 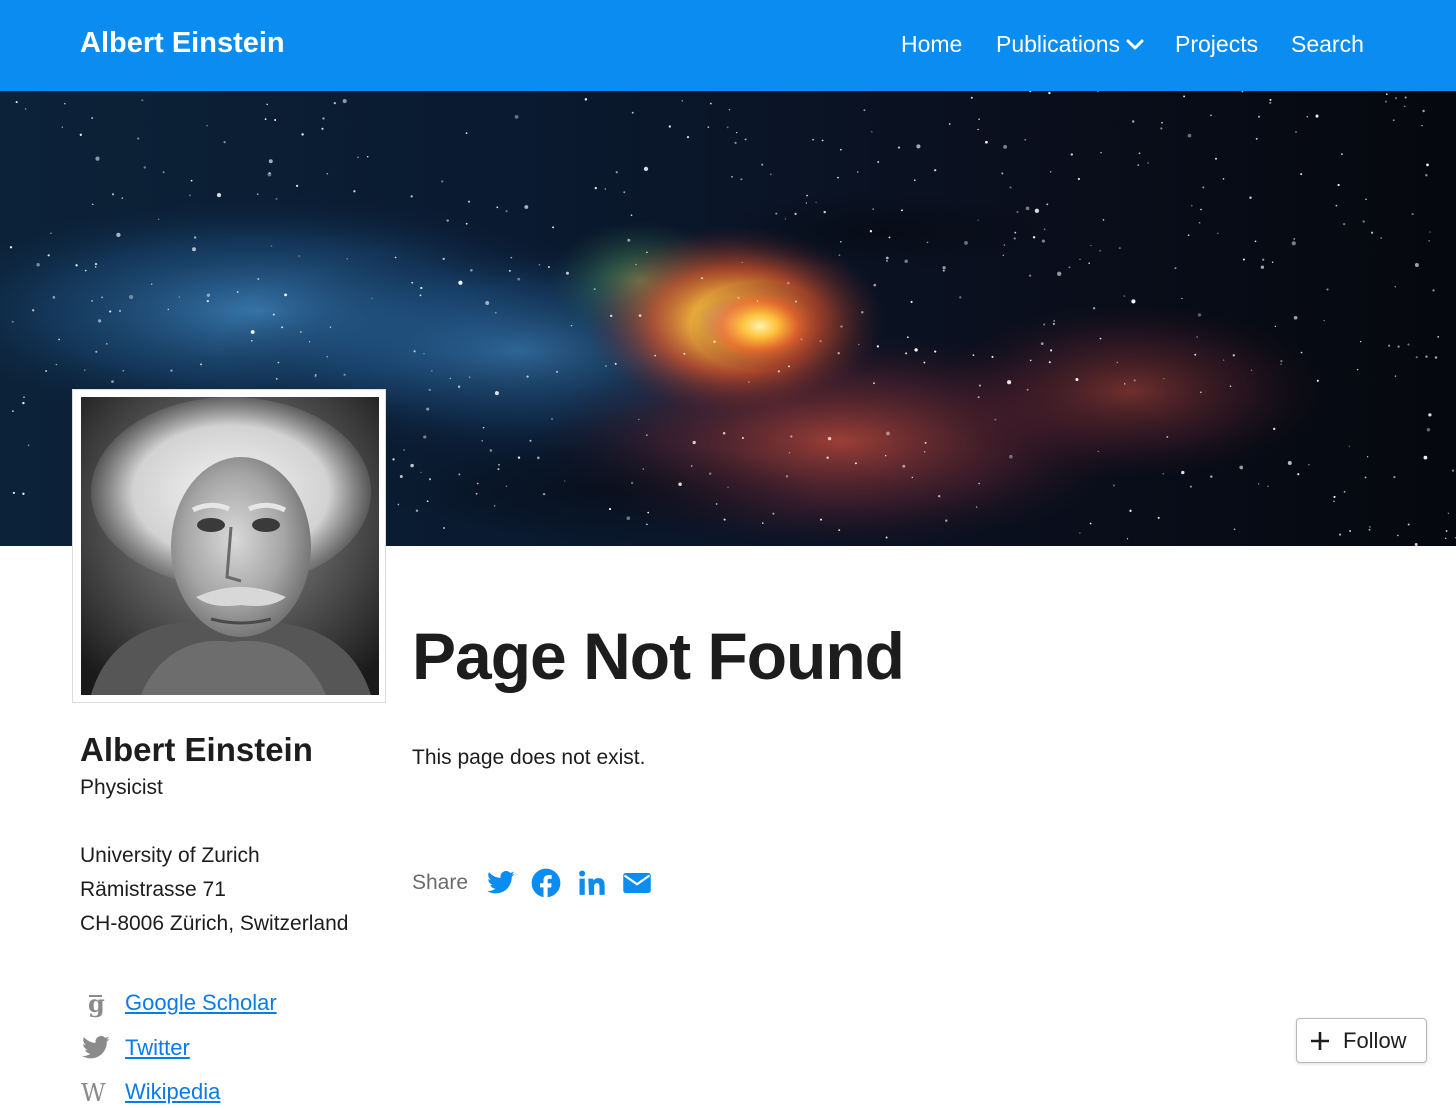 What do you see at coordinates (182, 43) in the screenshot?
I see `site-brand: Albert Einstein` at bounding box center [182, 43].